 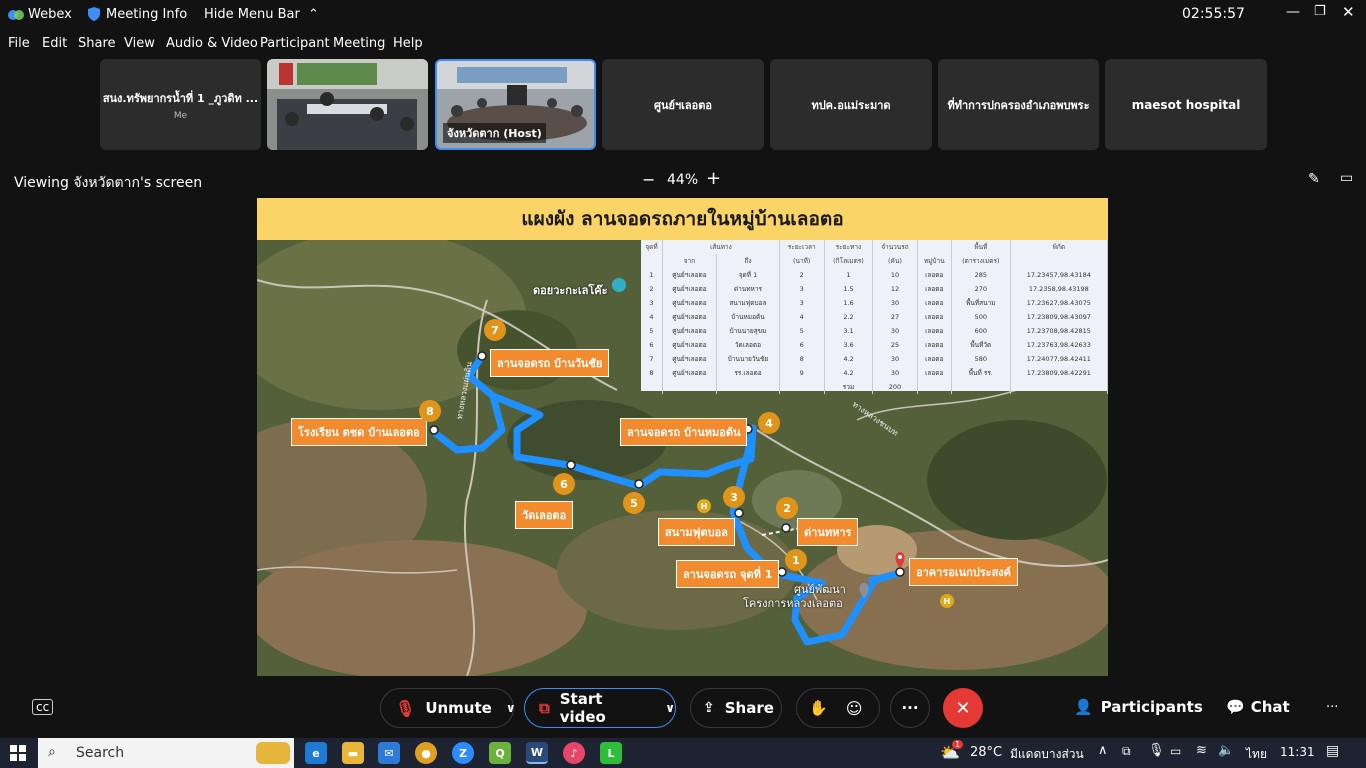 I want to click on menu-view: View, so click(x=139, y=43).